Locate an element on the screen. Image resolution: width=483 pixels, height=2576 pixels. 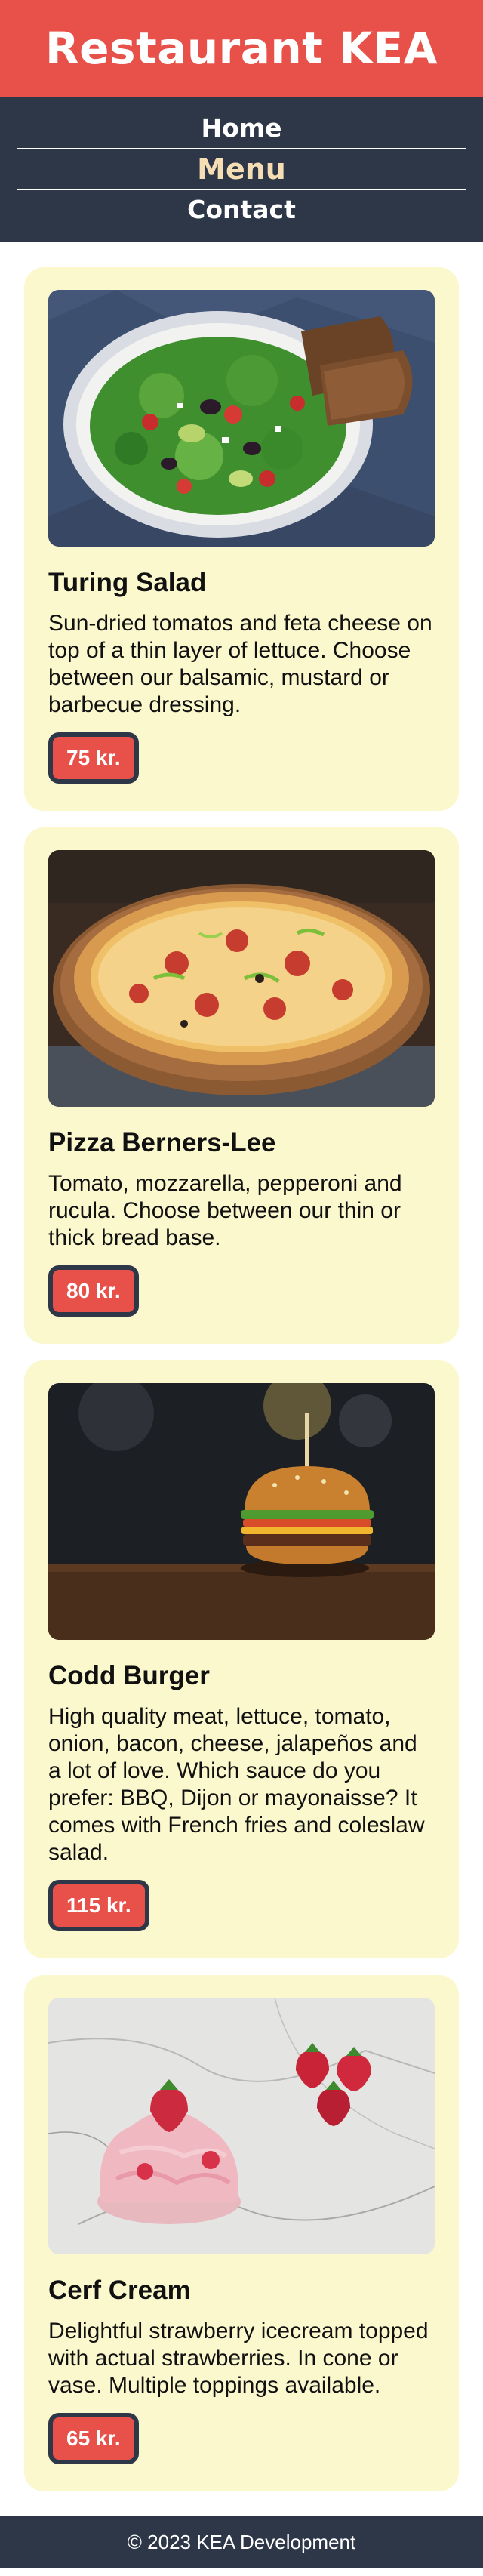
main-nav: Home Menu Contact is located at coordinates (241, 169).